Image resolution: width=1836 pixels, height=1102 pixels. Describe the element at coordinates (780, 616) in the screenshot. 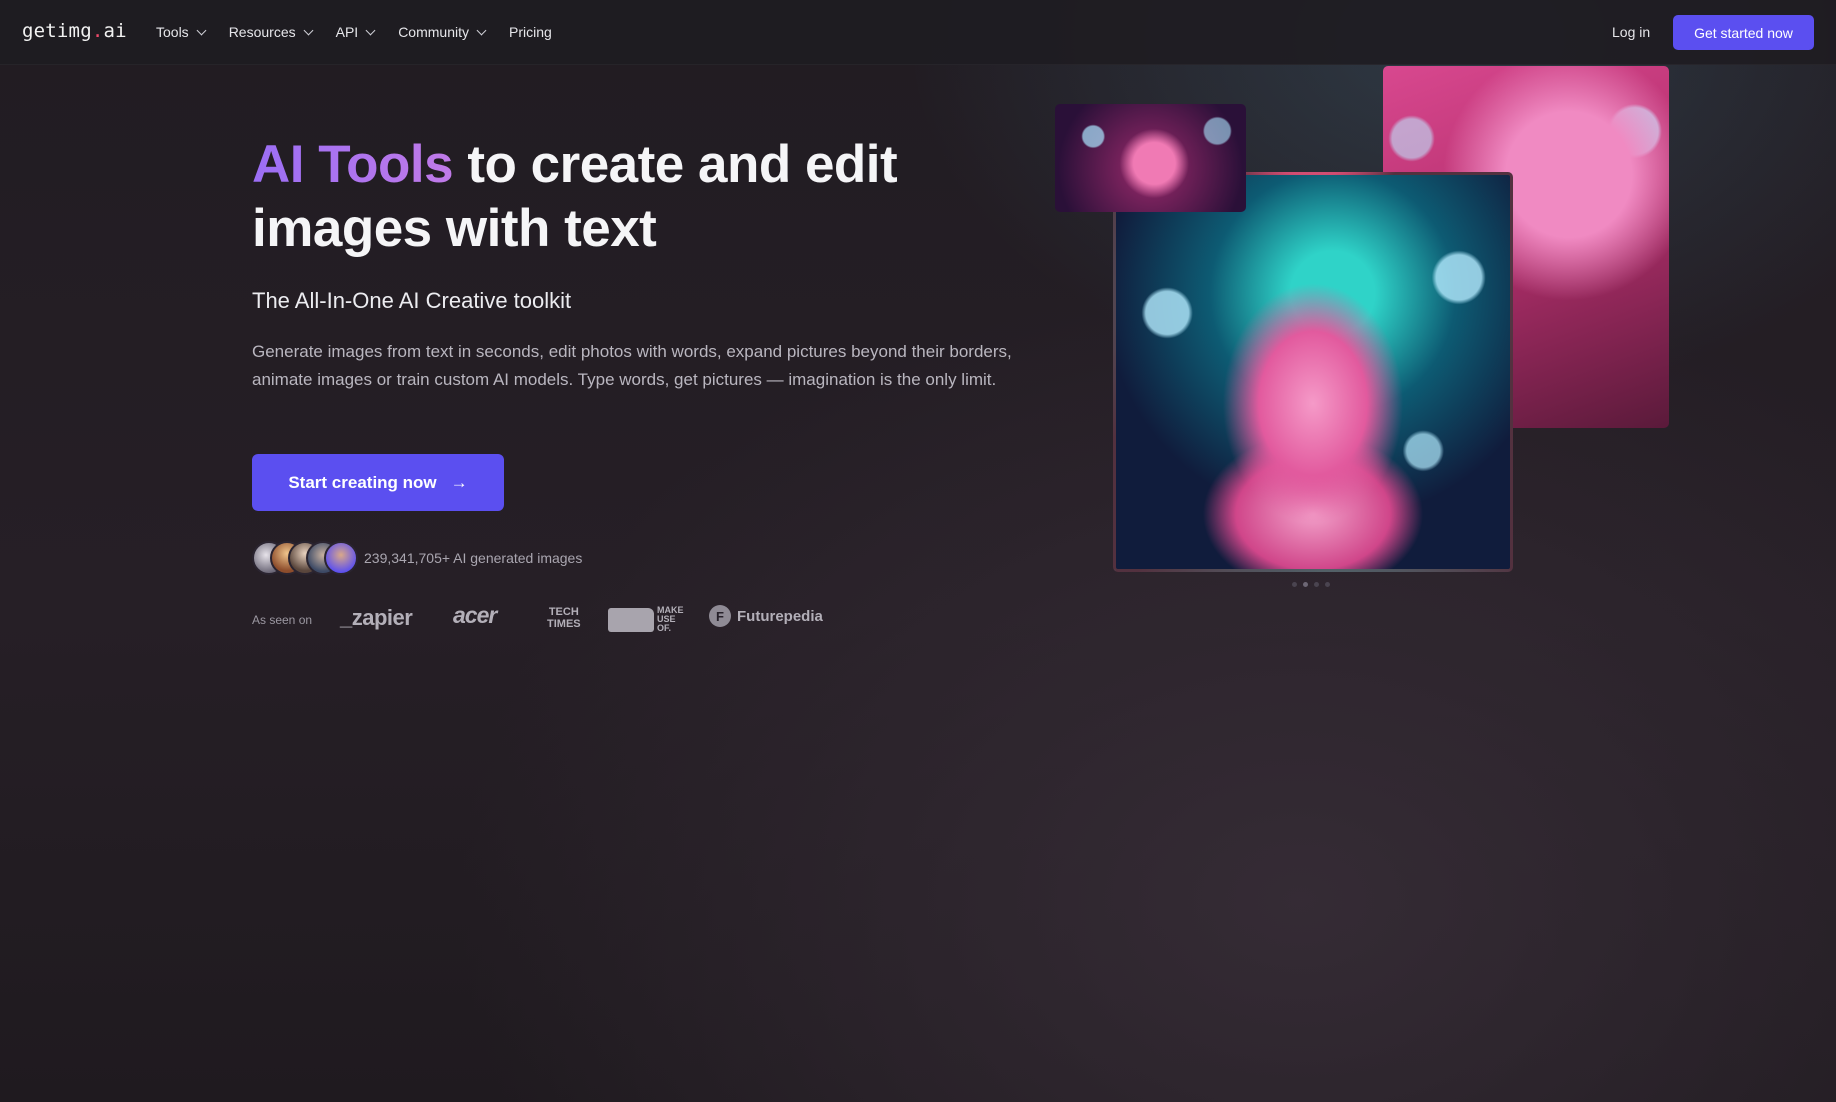

I see `futurepedia-name: Futurepedia` at that location.